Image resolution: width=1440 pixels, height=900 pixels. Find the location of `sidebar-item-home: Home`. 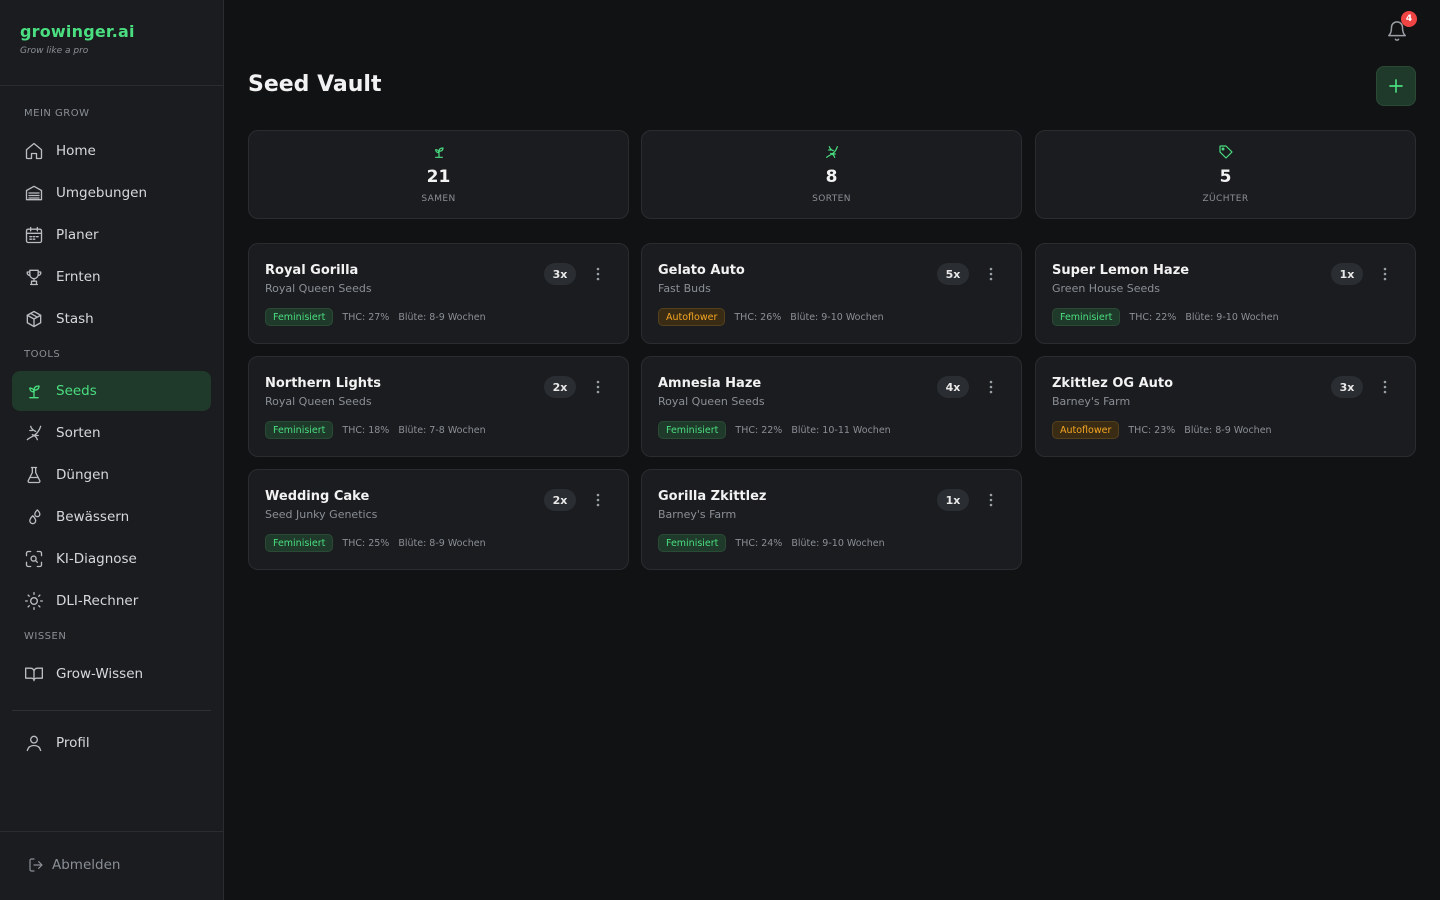

sidebar-item-home: Home is located at coordinates (111, 151).